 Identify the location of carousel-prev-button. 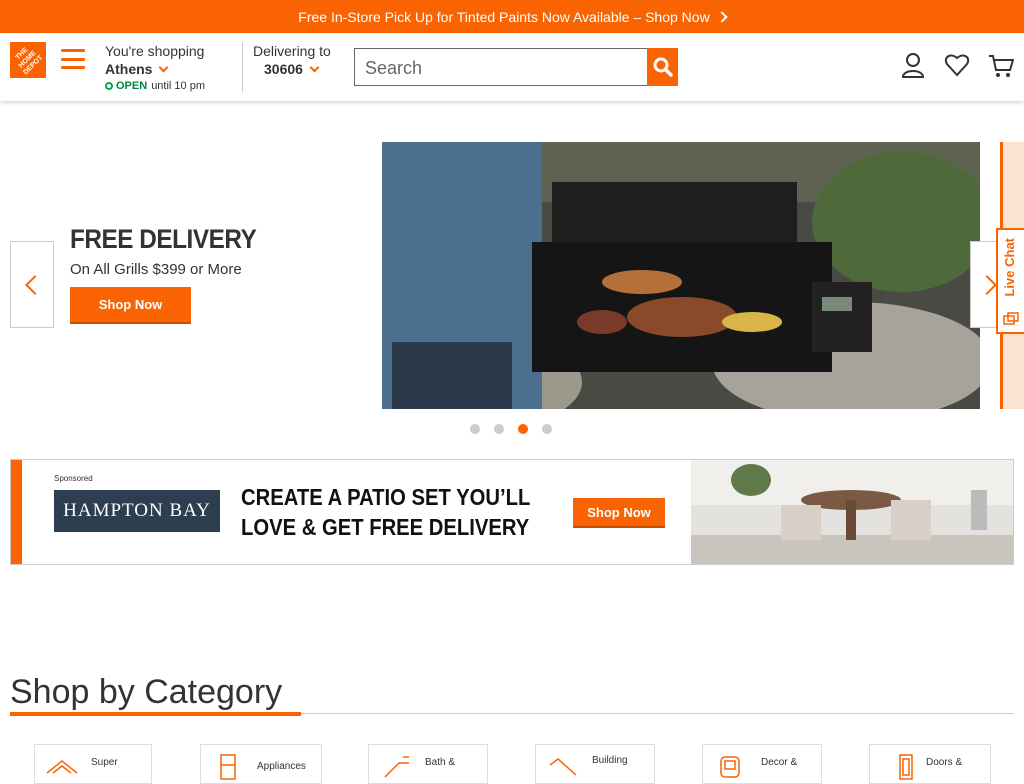
(32, 284).